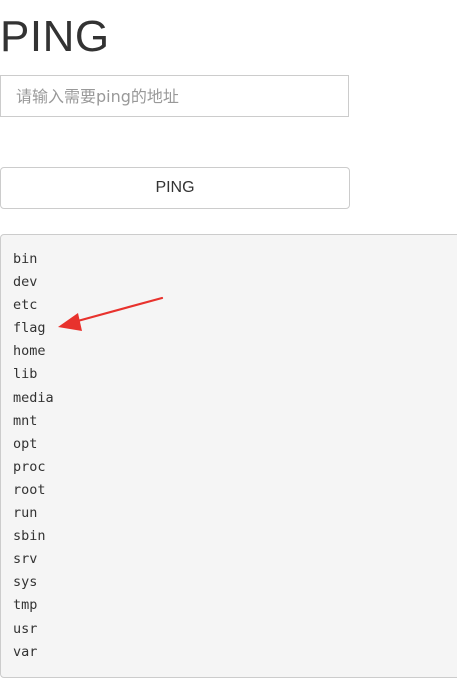 The image size is (457, 682). I want to click on output-line: tmp, so click(25, 605).